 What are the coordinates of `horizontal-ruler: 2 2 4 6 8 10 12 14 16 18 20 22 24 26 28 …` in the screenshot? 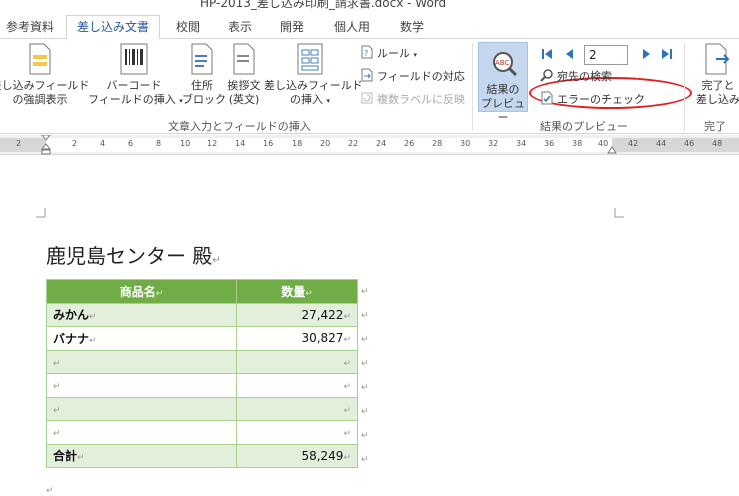 It's located at (369, 145).